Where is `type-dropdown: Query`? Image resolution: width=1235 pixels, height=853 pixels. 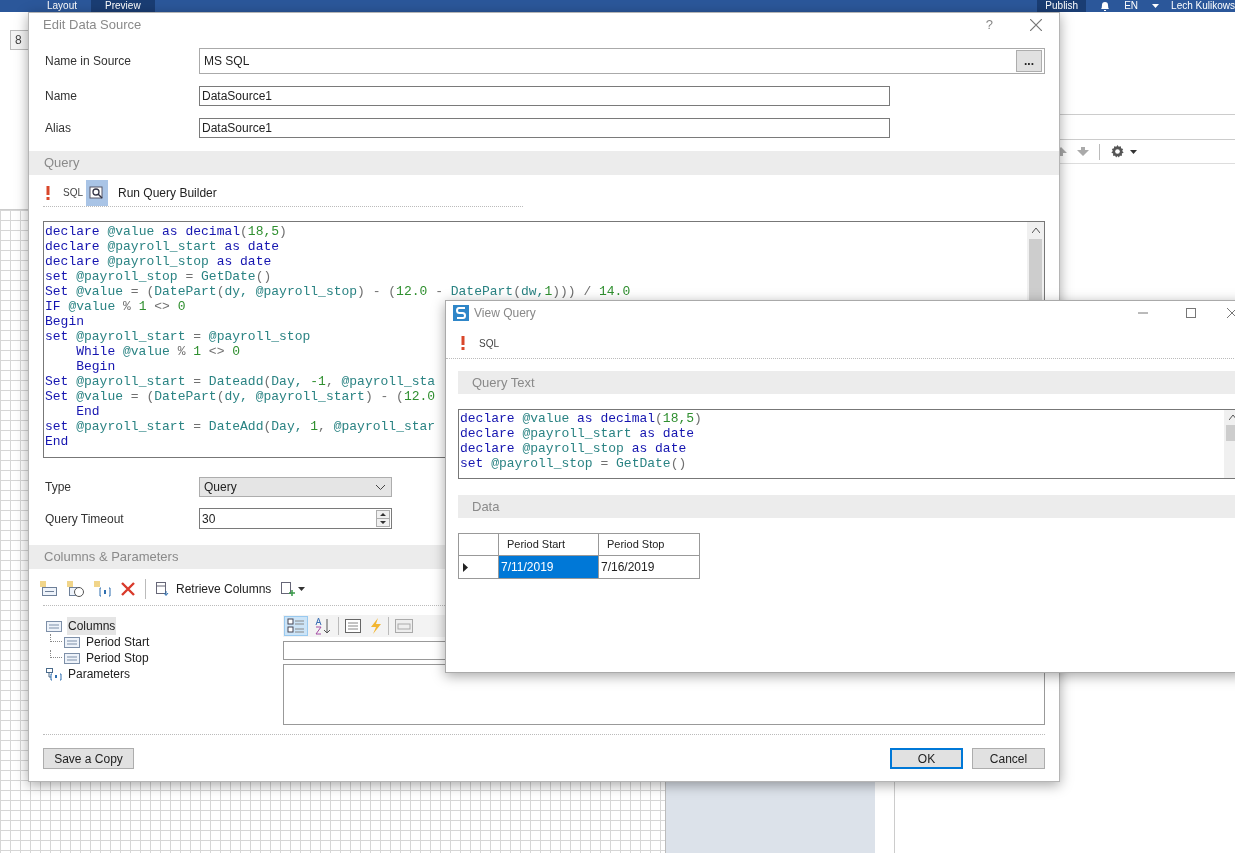
type-dropdown: Query is located at coordinates (295, 487).